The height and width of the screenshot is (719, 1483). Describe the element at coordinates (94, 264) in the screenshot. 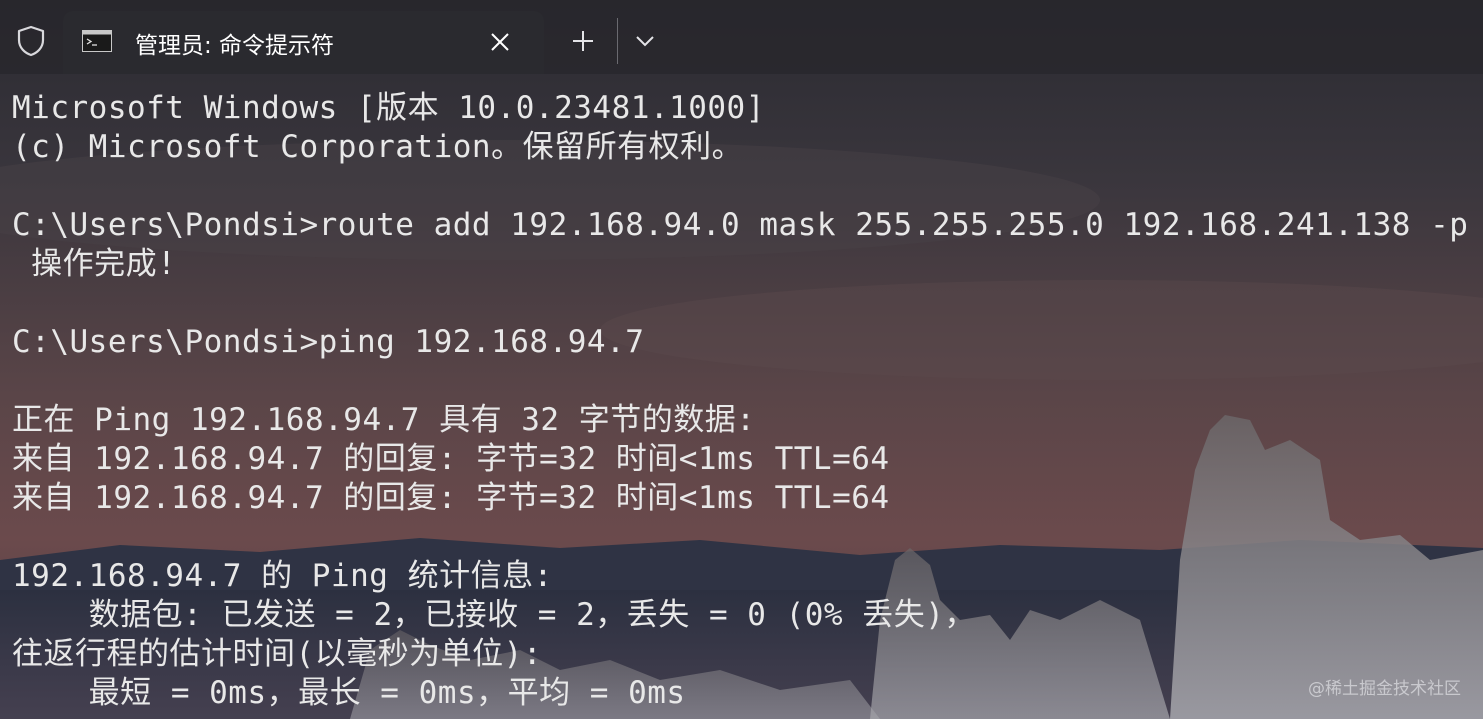

I see `terminal-line: 操作完成!` at that location.